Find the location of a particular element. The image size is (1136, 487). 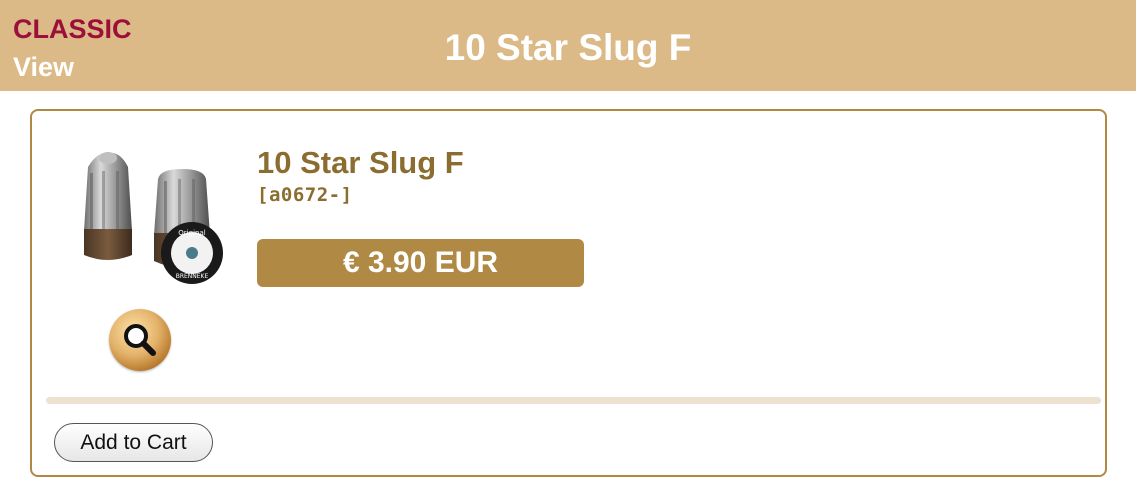

zoom-button is located at coordinates (140, 340).